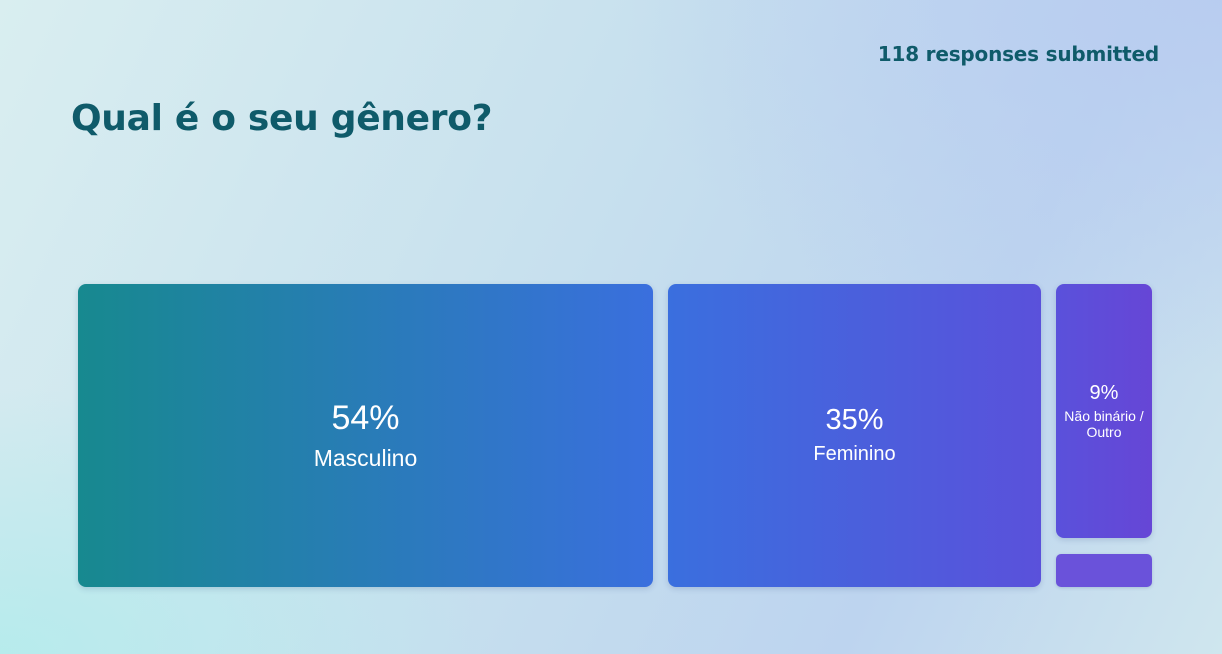 The width and height of the screenshot is (1222, 654). I want to click on tile-feminino: 35% Feminino, so click(854, 435).